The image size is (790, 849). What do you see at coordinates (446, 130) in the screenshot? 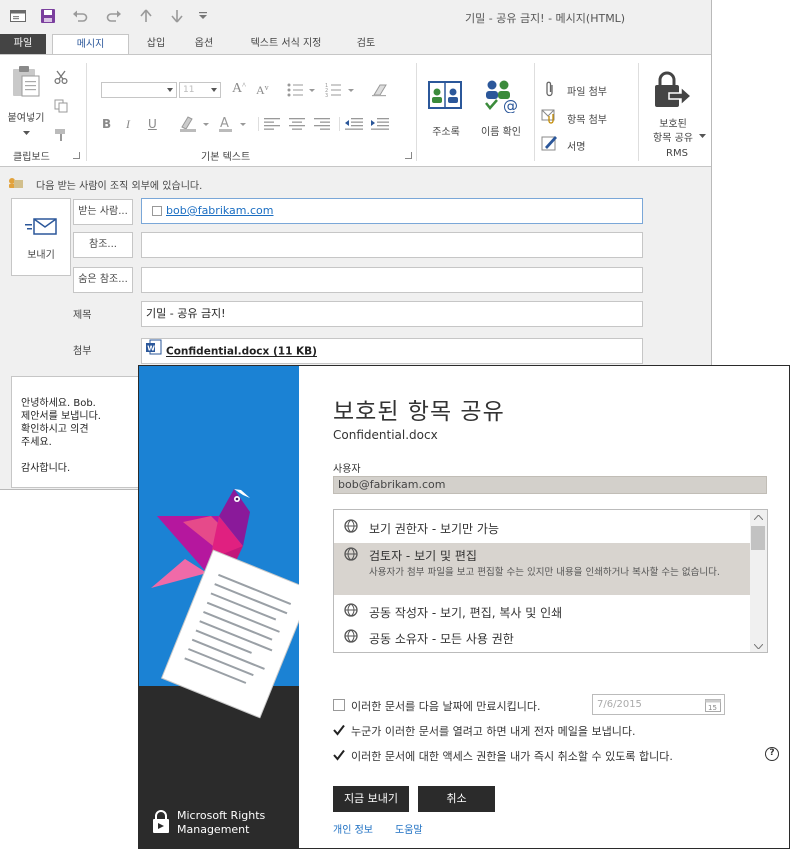
I see `address-book-button: 주소록` at bounding box center [446, 130].